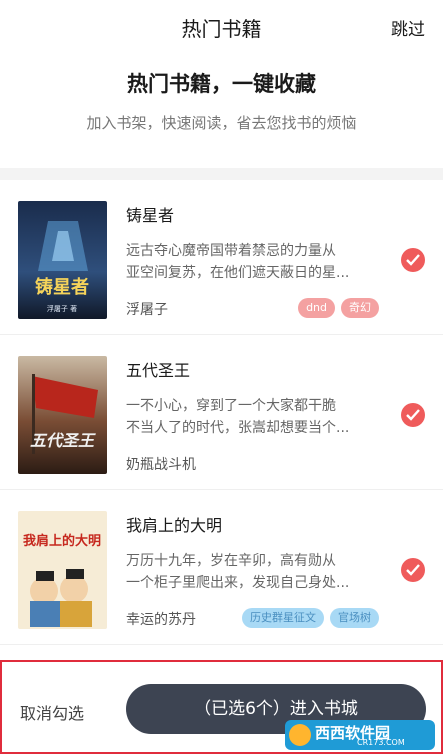 This screenshot has height=754, width=443. Describe the element at coordinates (381, 742) in the screenshot. I see `watermark-subtext: CR173.COM` at that location.